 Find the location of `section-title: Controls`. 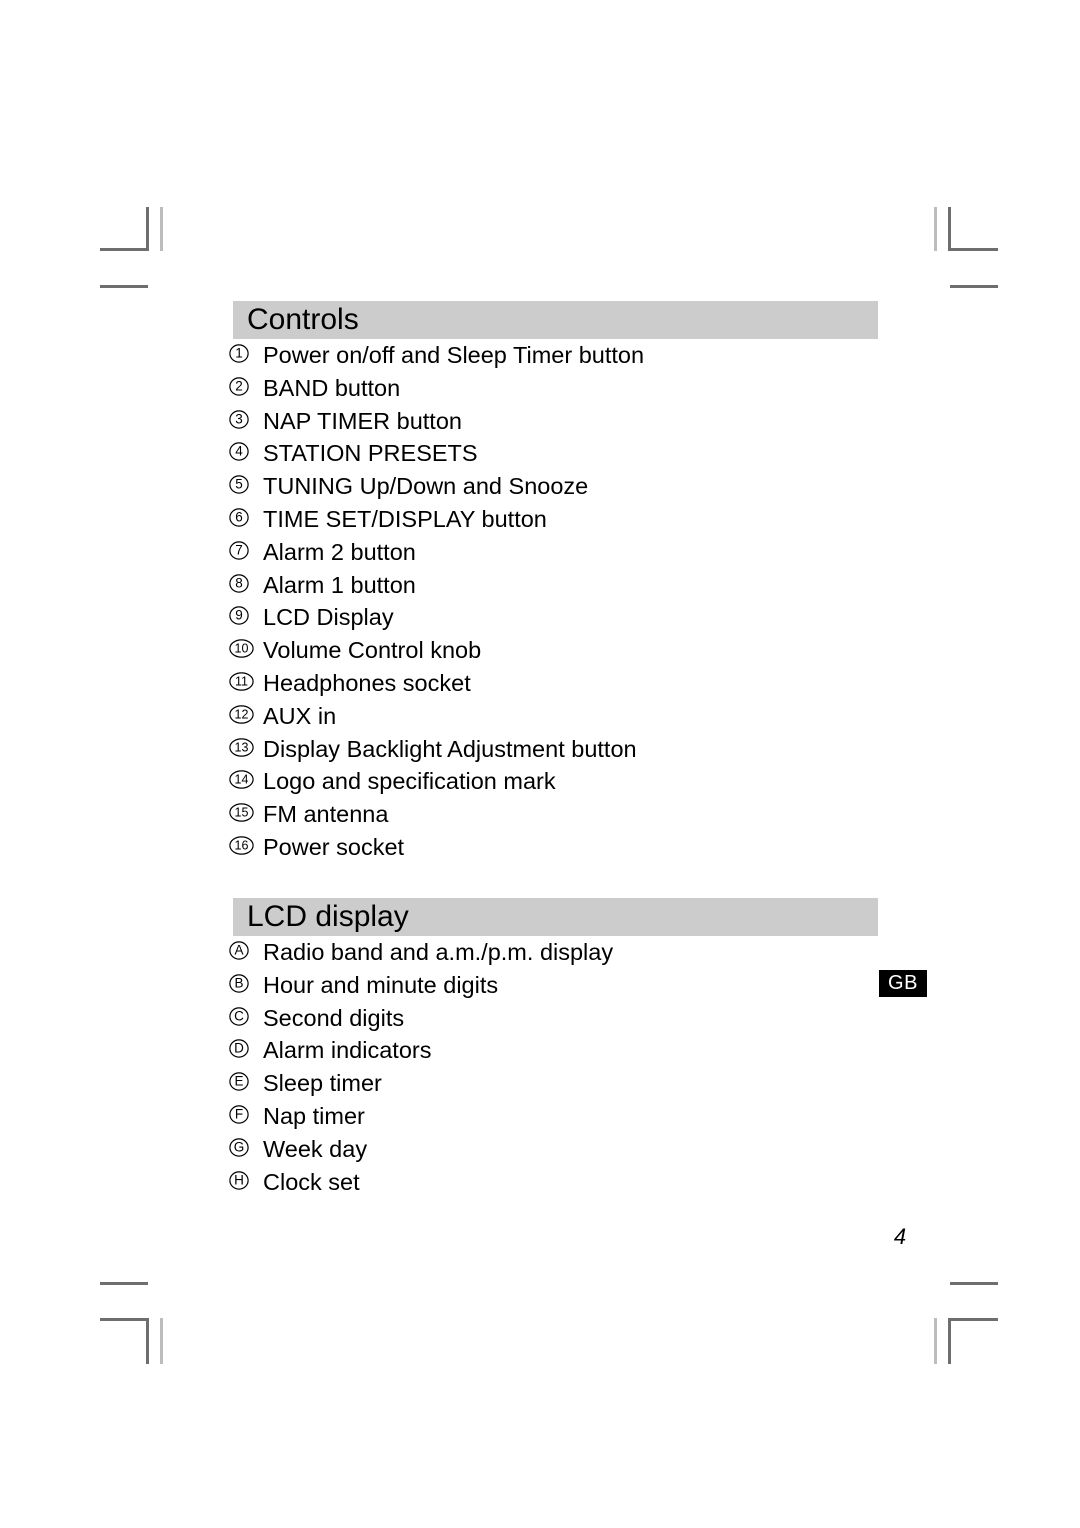

section-title: Controls is located at coordinates (303, 319).